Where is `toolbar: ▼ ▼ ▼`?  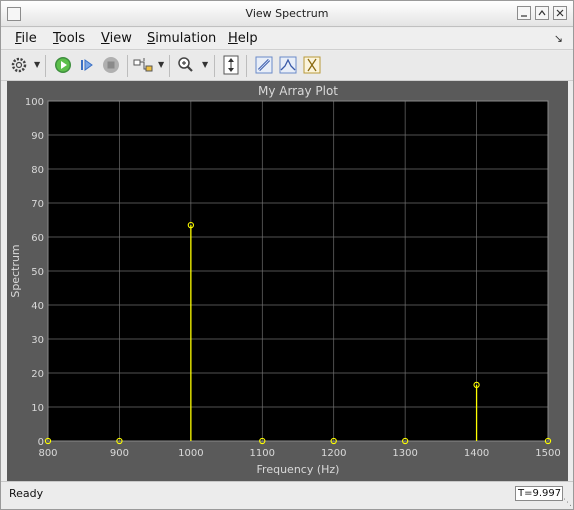
toolbar: ▼ ▼ ▼ is located at coordinates (287, 66).